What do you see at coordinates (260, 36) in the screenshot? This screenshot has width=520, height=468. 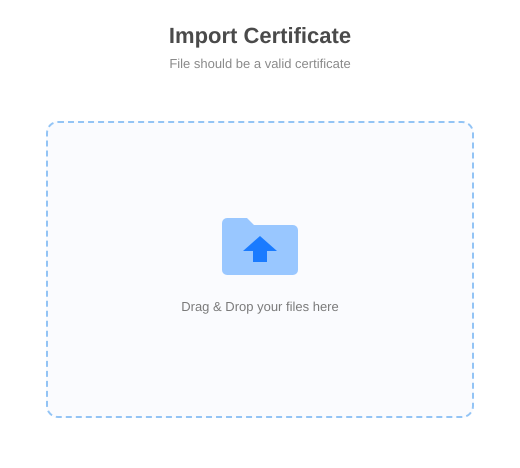 I see `dialog-title: Import Certificate` at bounding box center [260, 36].